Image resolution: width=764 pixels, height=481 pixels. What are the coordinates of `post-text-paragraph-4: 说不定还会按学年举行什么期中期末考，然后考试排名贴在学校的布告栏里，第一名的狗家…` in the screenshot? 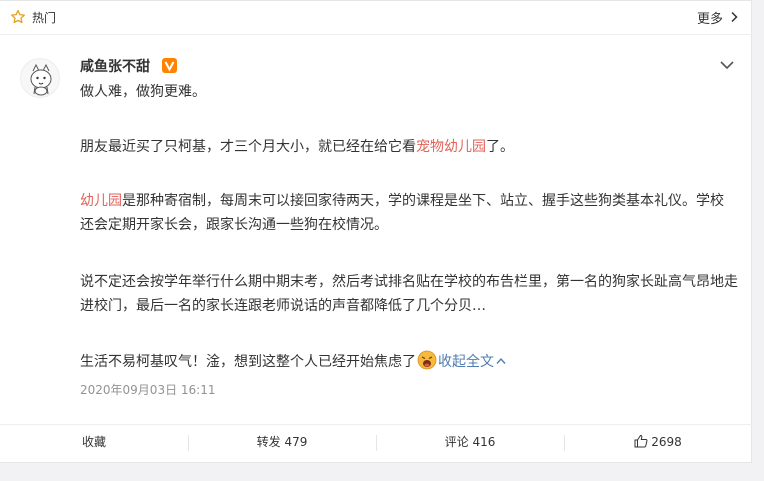 It's located at (409, 294).